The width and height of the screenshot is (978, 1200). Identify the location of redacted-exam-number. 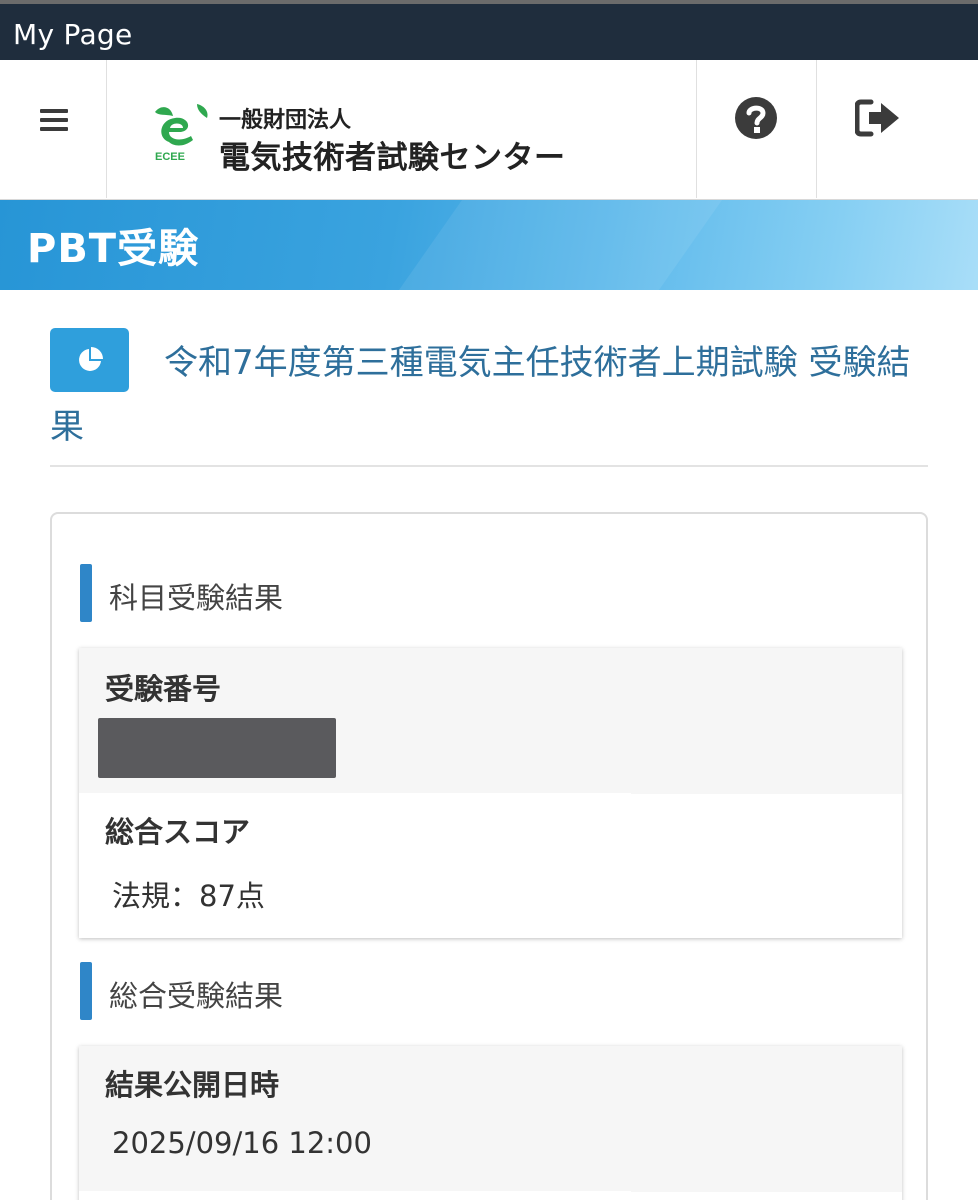
(217, 748).